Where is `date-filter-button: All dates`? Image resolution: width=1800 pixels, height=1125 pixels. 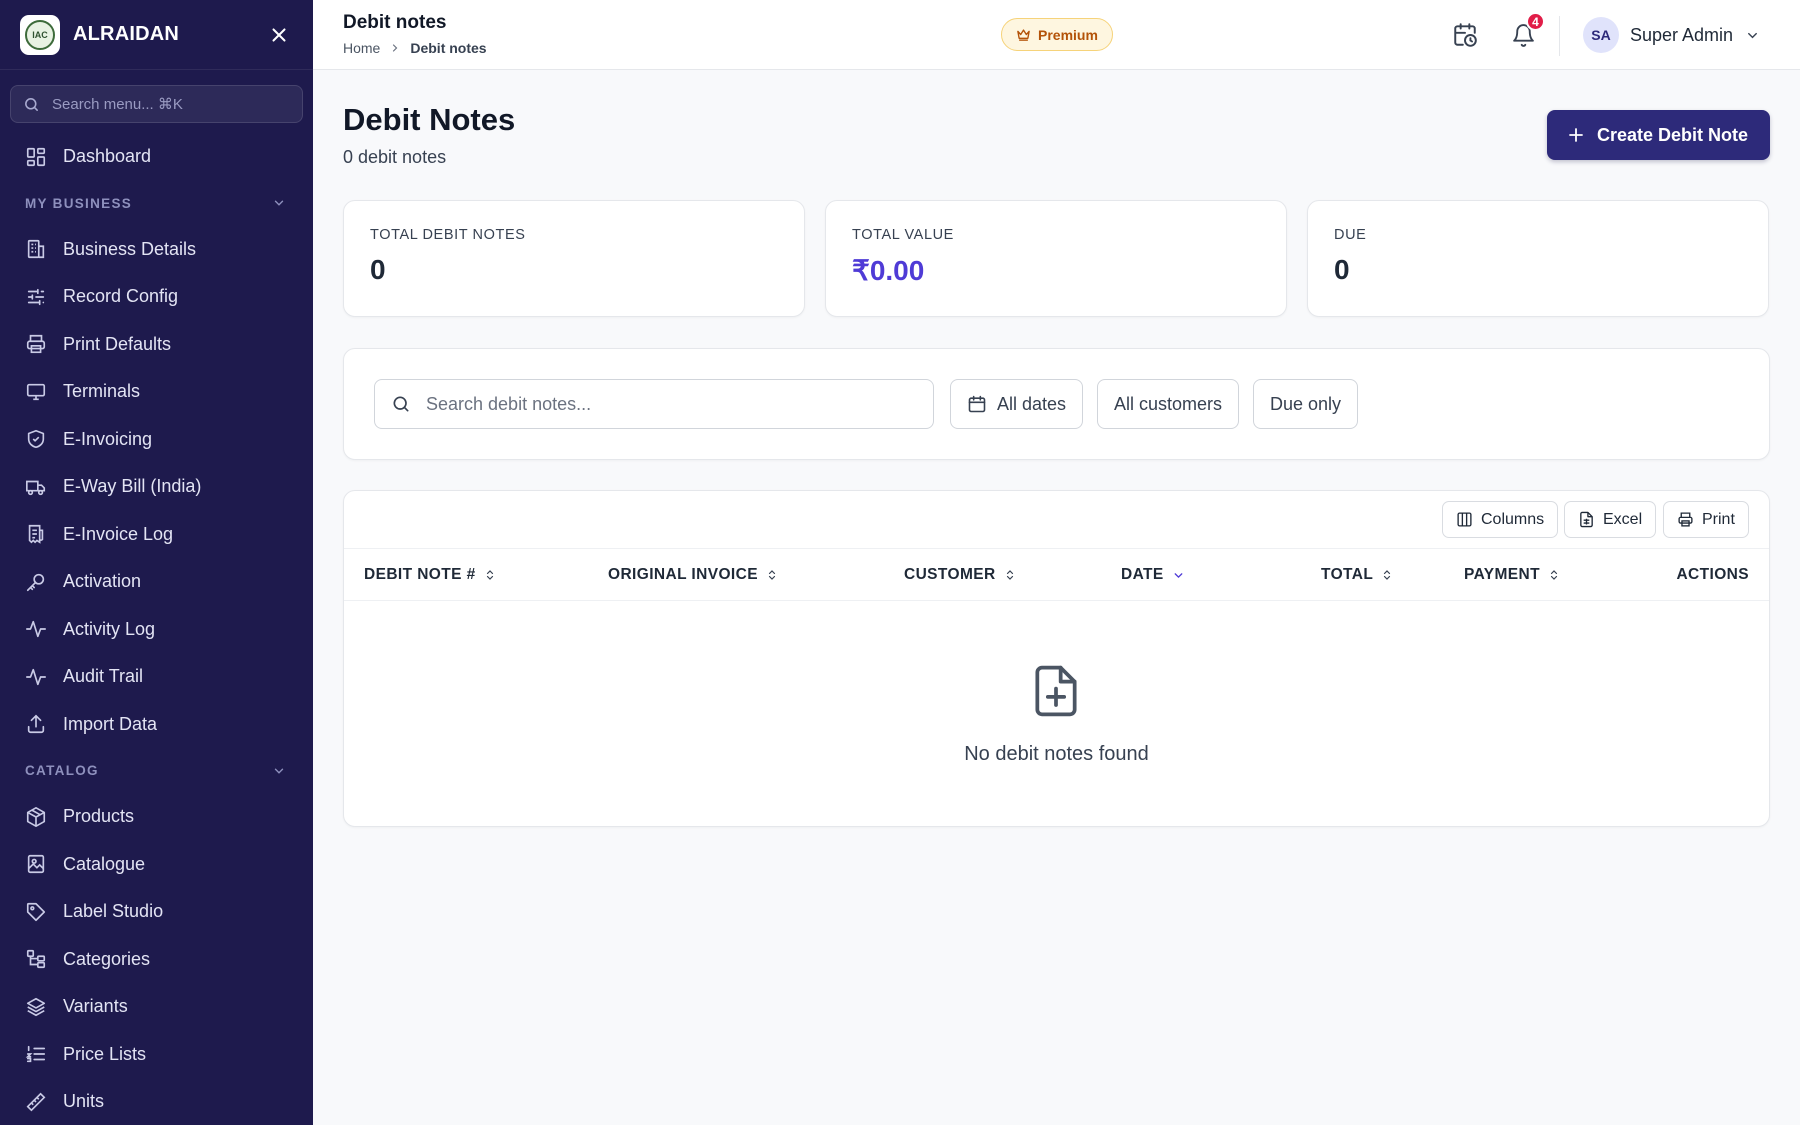
date-filter-button: All dates is located at coordinates (1017, 404).